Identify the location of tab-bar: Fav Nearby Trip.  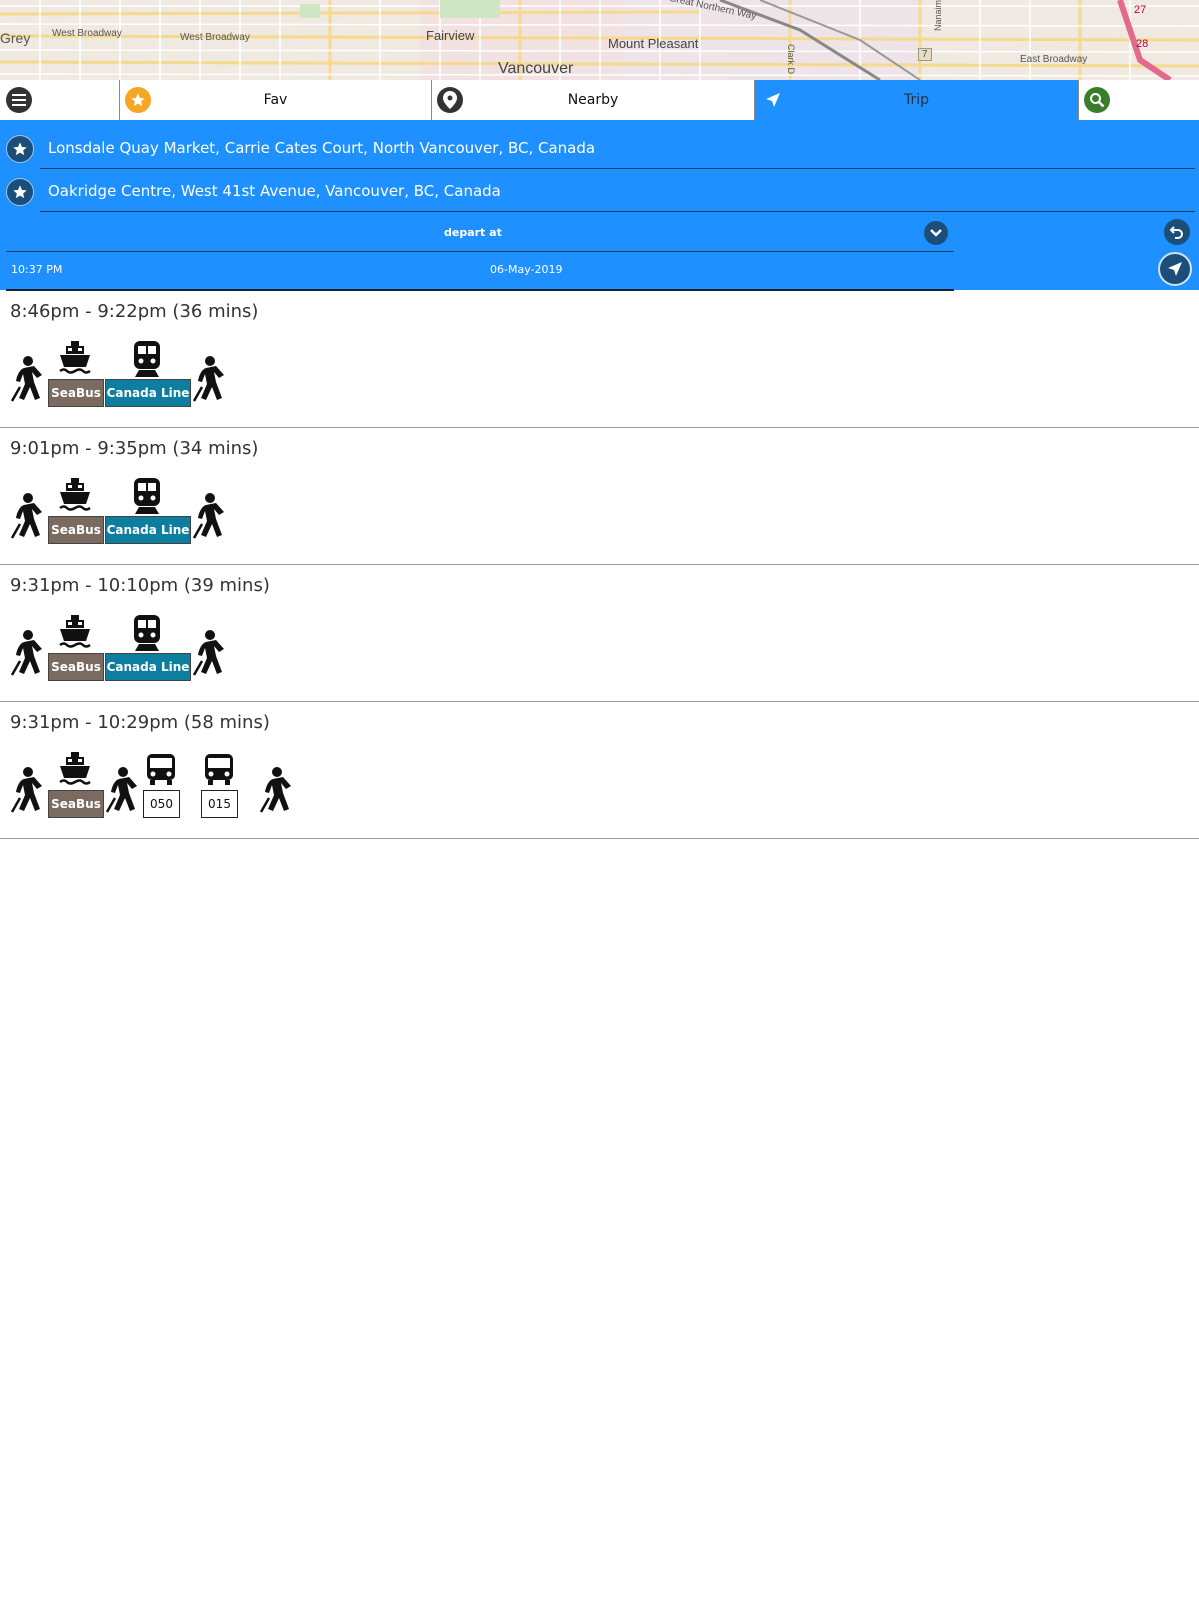
(599, 100).